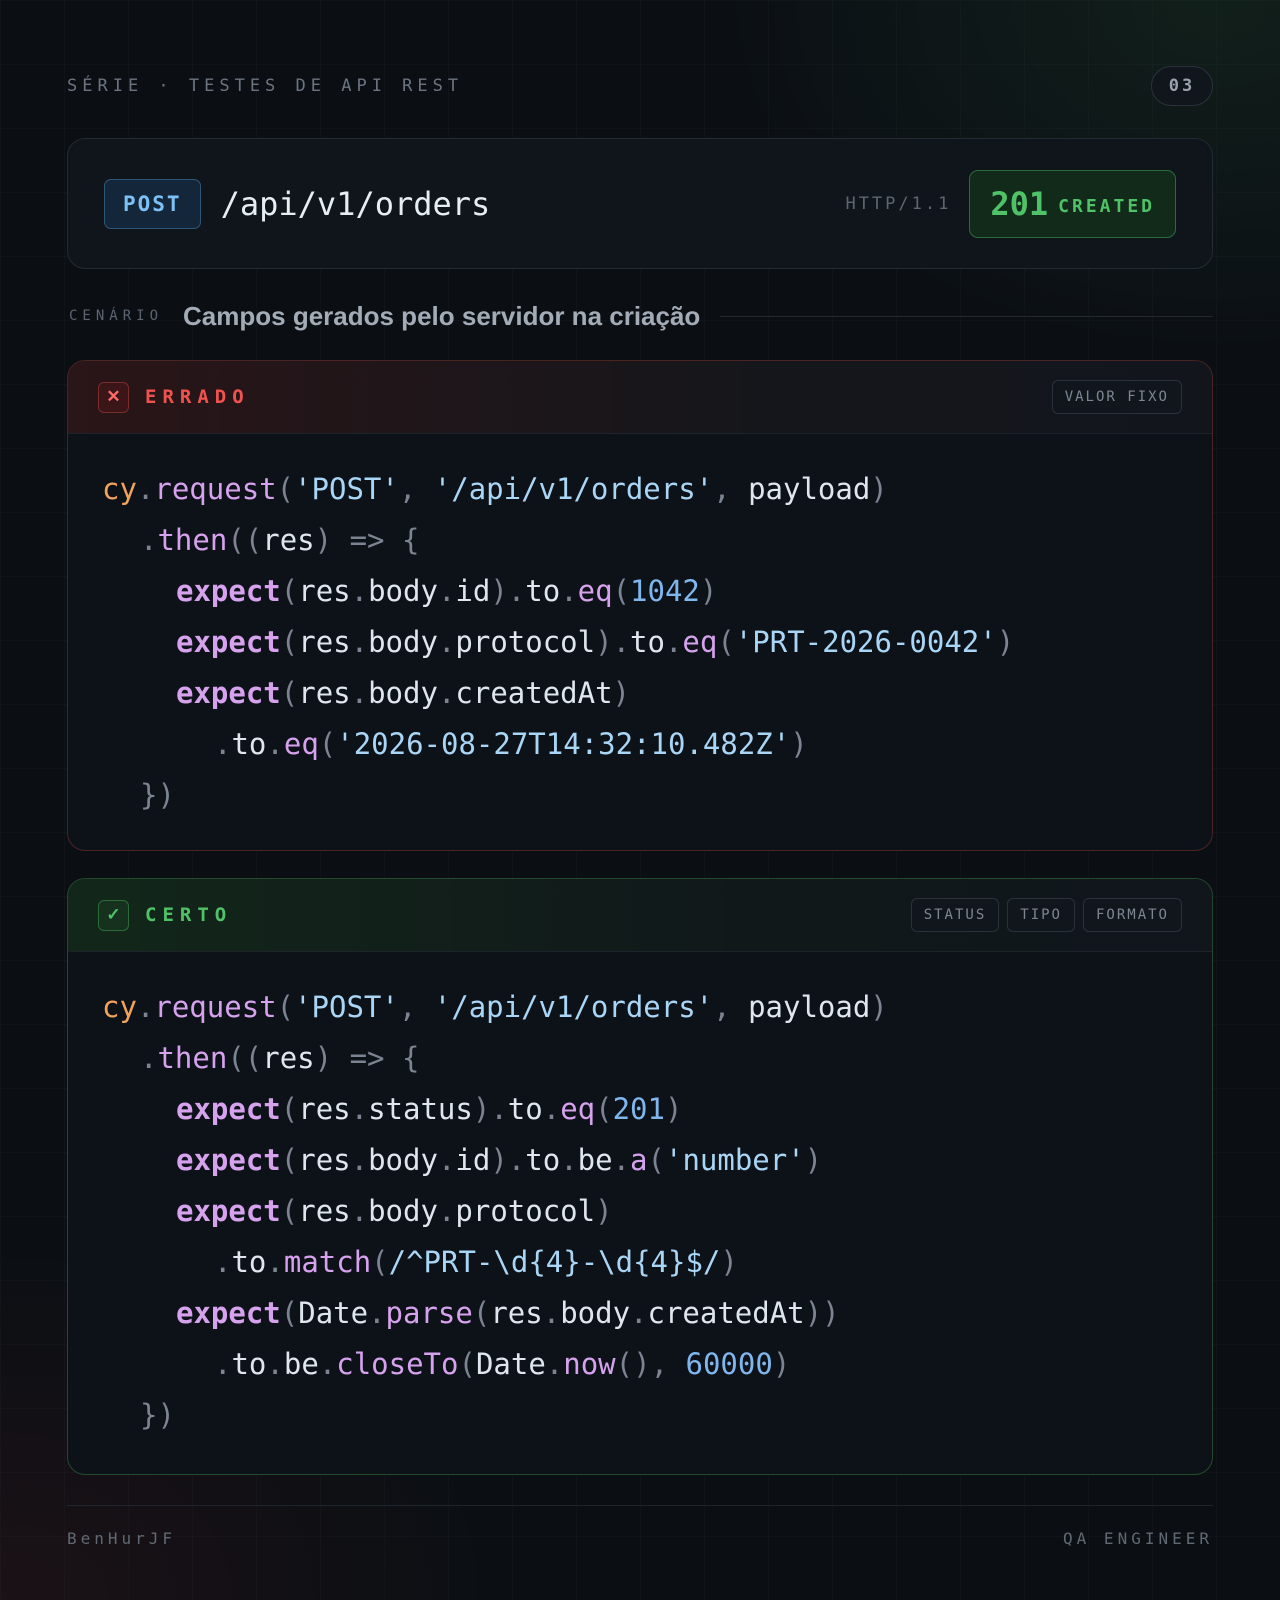 Image resolution: width=1280 pixels, height=1600 pixels. Describe the element at coordinates (955, 915) in the screenshot. I see `tag: STATUS` at that location.